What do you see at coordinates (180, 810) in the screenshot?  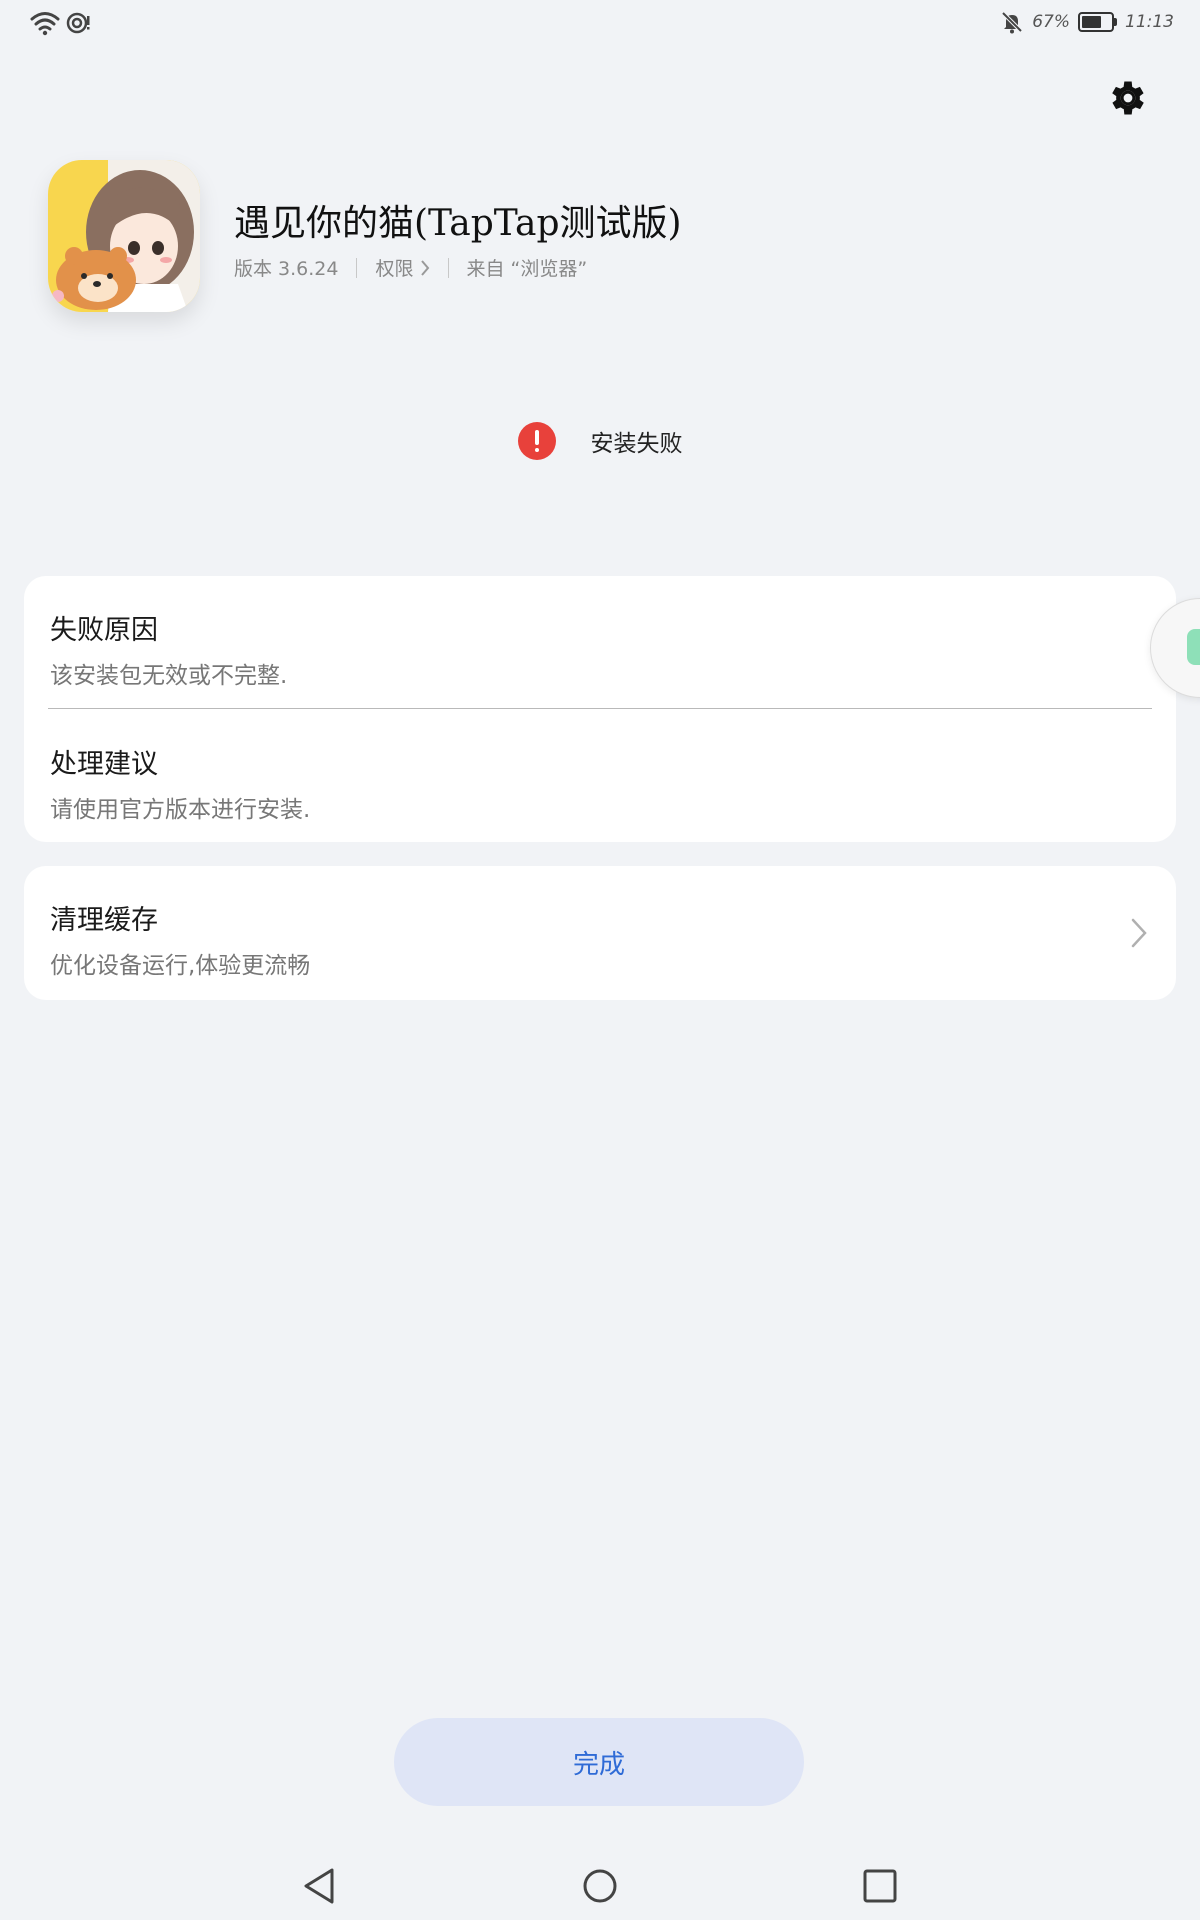 I see `advice-text: 请使用官方版本进行安装.` at bounding box center [180, 810].